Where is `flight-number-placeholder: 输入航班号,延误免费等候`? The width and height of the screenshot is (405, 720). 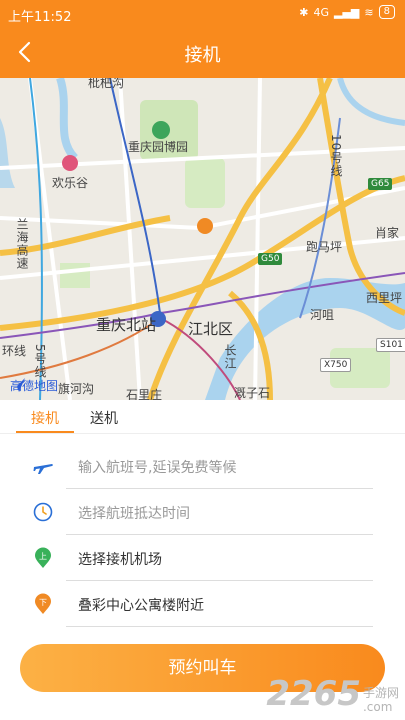
flight-number-placeholder: 输入航班号,延误免费等候 is located at coordinates (157, 468).